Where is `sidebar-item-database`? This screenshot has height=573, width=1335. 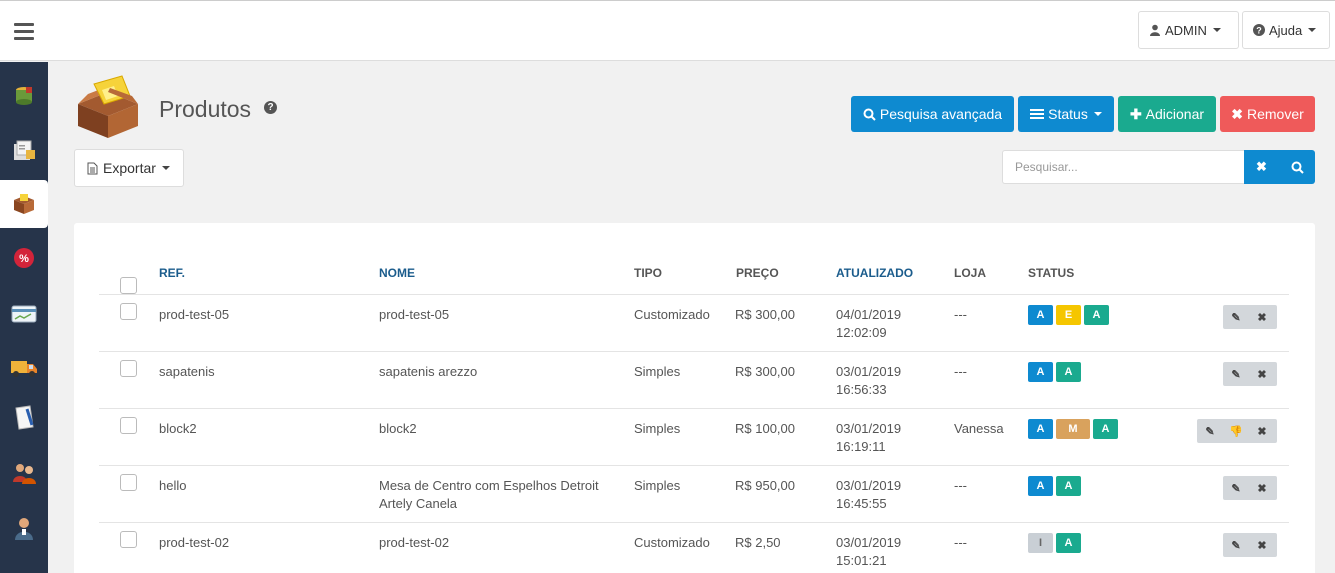 sidebar-item-database is located at coordinates (24, 96).